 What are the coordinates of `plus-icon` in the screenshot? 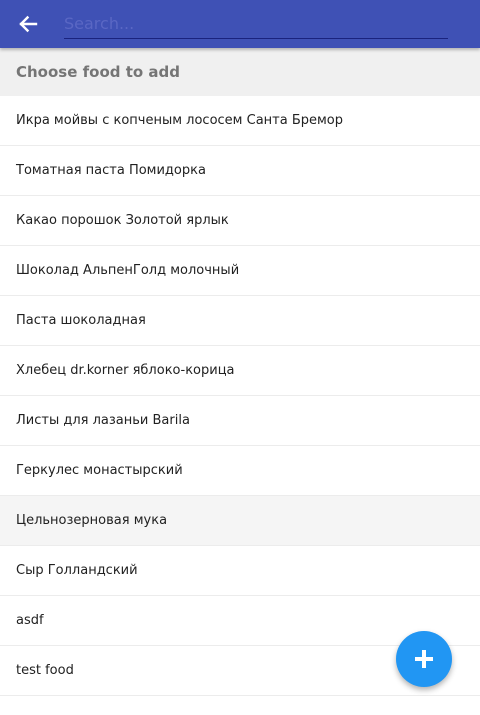 It's located at (424, 659).